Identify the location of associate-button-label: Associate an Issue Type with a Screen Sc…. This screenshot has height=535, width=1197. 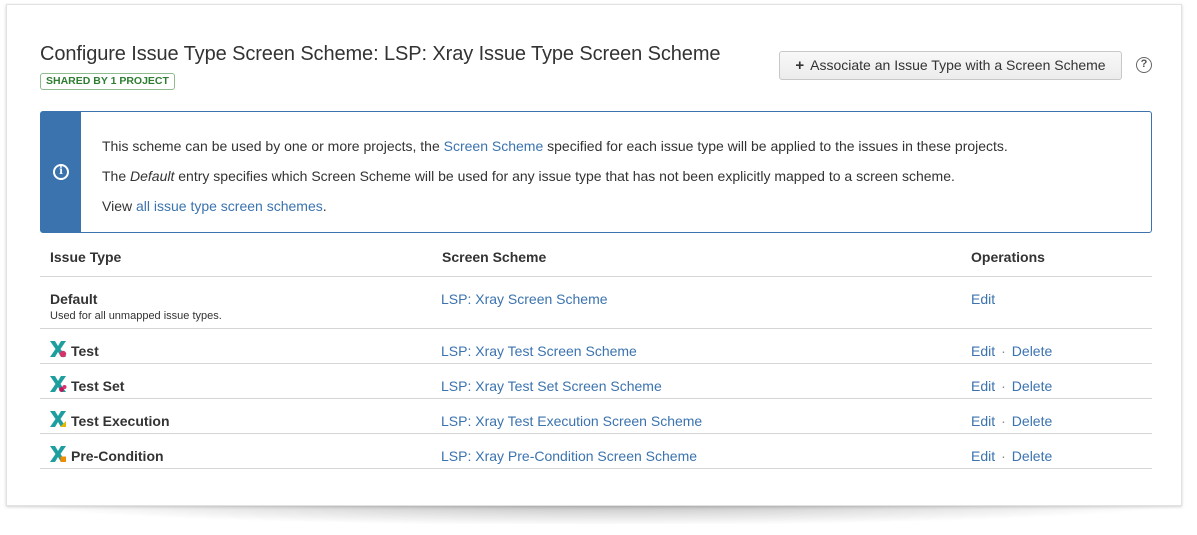
(958, 65).